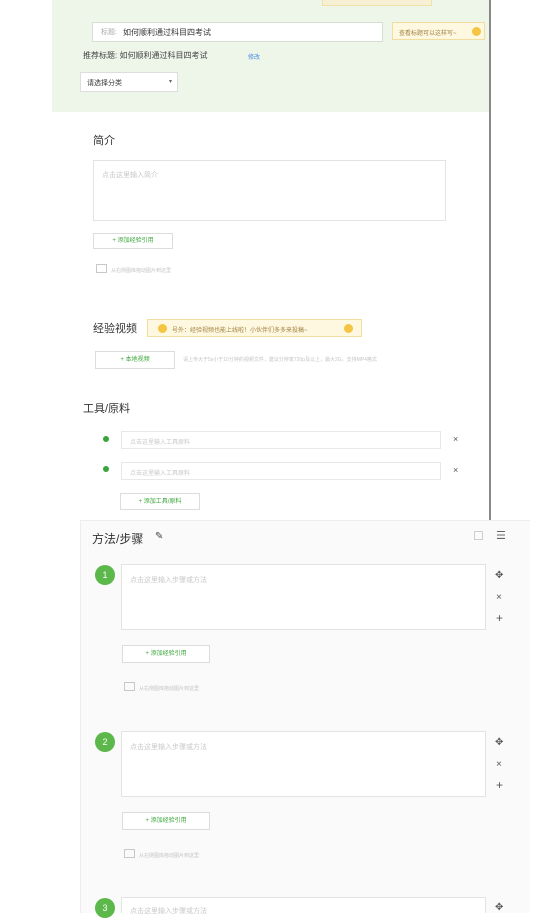 This screenshot has height=918, width=535. Describe the element at coordinates (478, 535) in the screenshot. I see `grid-view-icon` at that location.